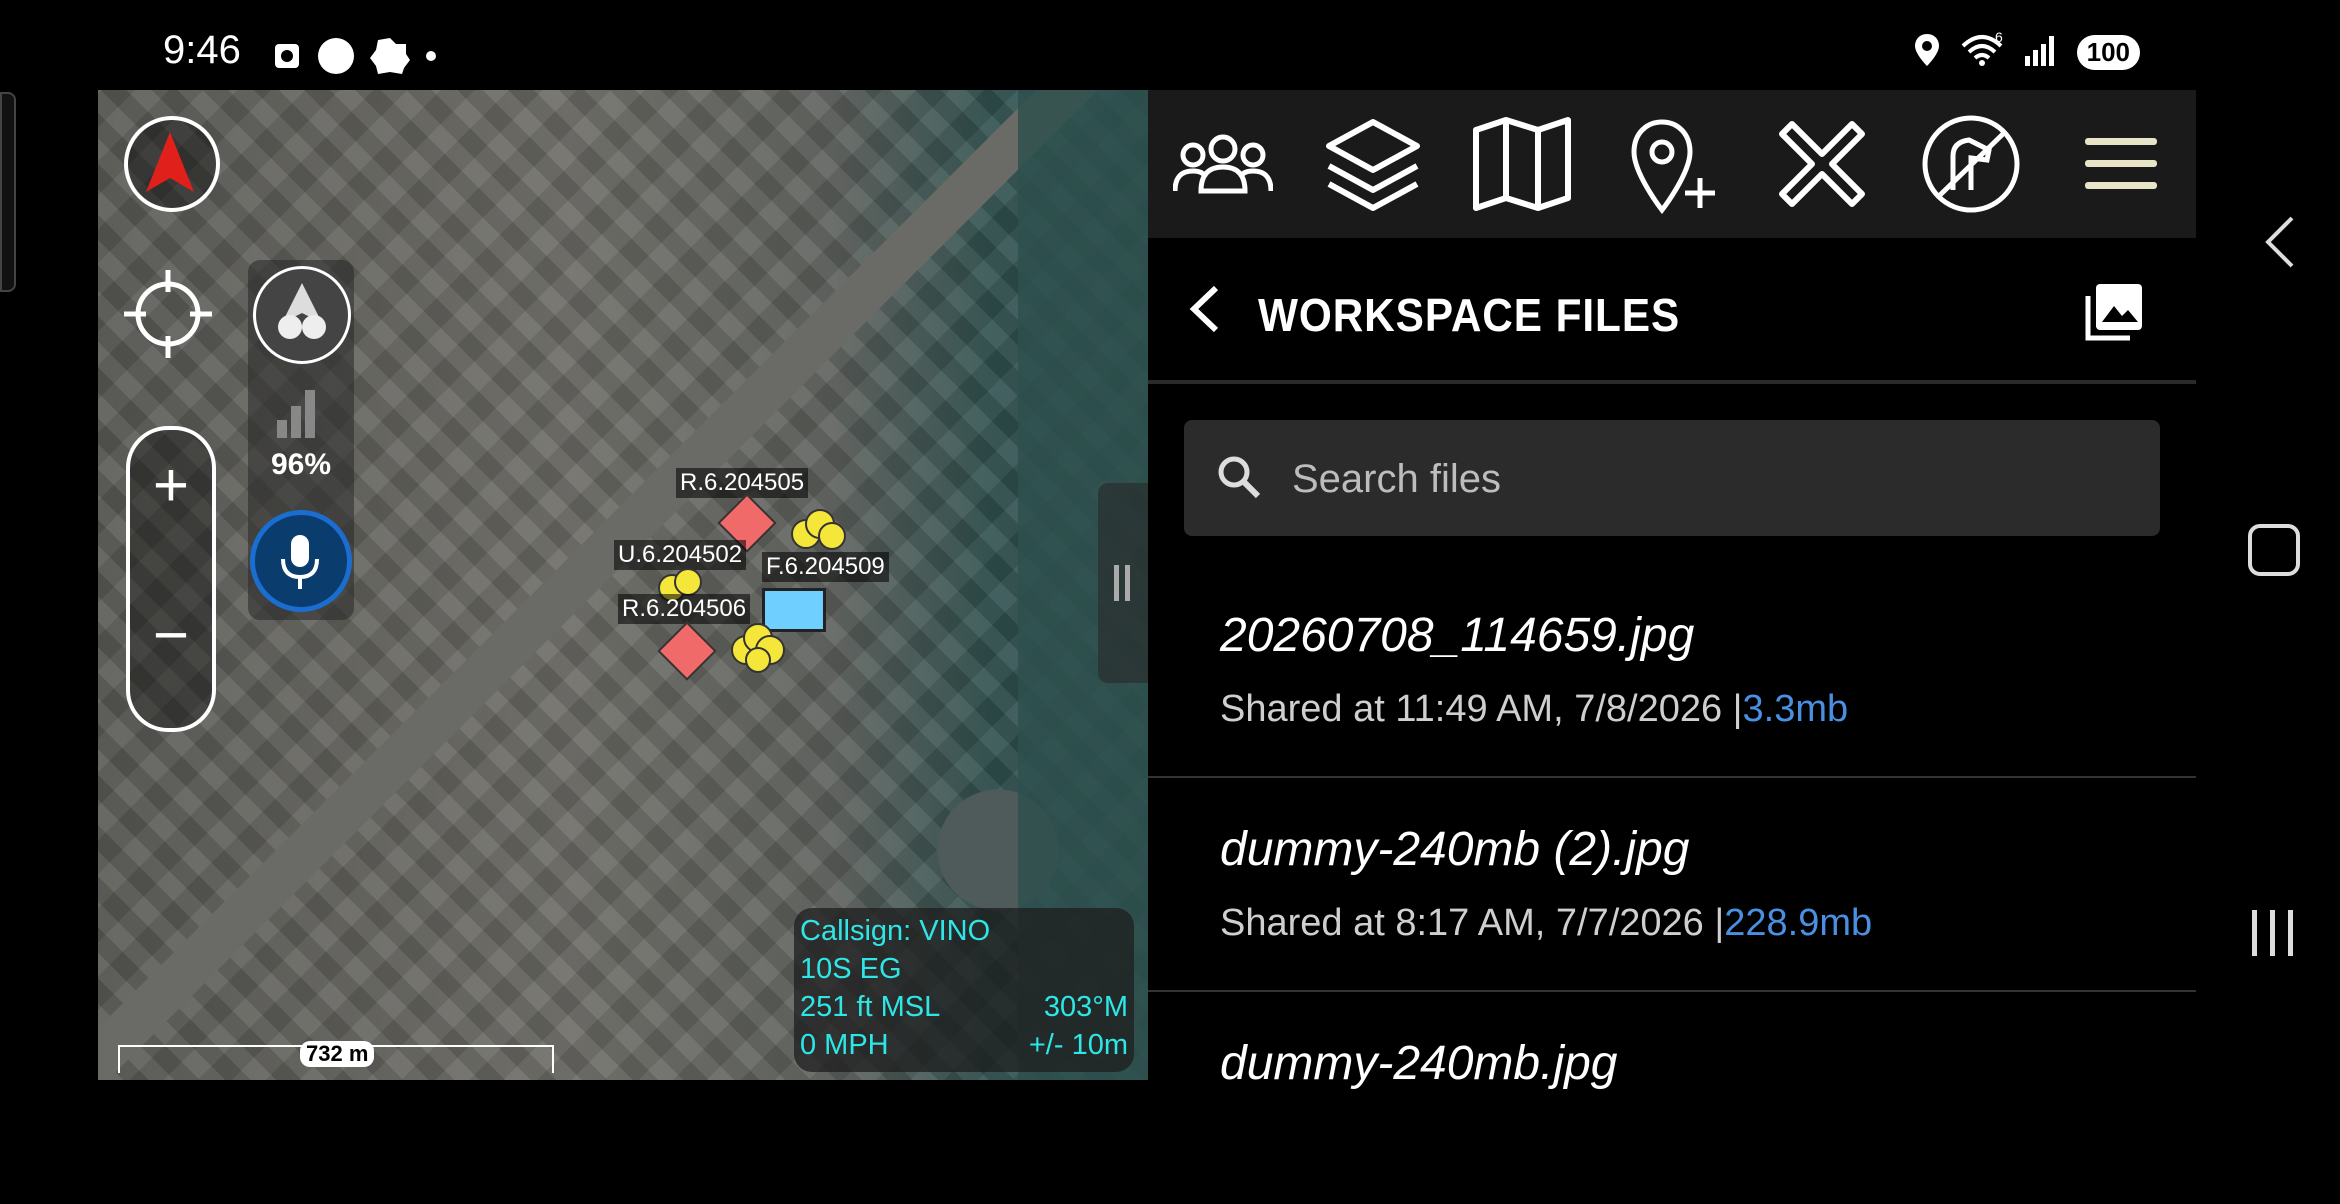 The width and height of the screenshot is (2340, 1204). I want to click on file-meta: Shared at 11:49 AM, 7/8/2026 |3.3mb, so click(1534, 709).